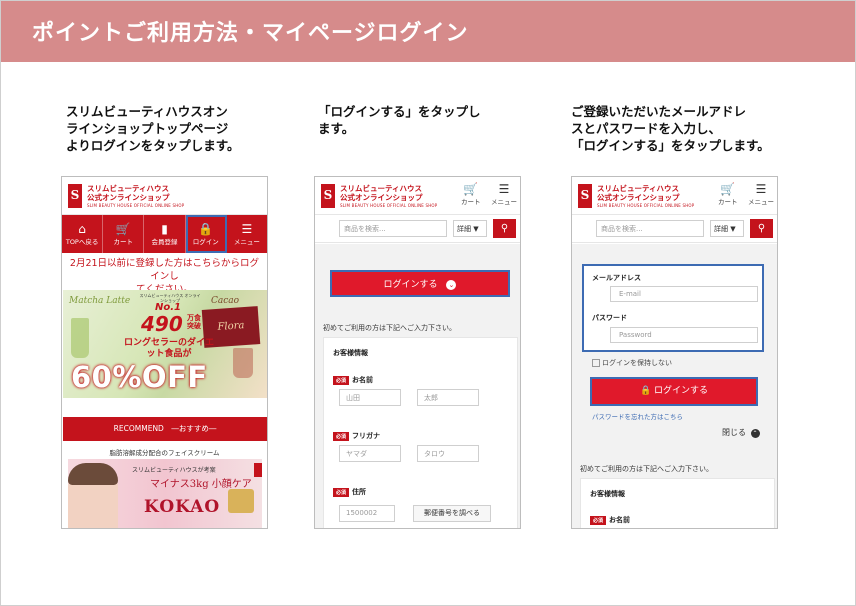  What do you see at coordinates (80, 338) in the screenshot?
I see `matcha-cup-image` at bounding box center [80, 338].